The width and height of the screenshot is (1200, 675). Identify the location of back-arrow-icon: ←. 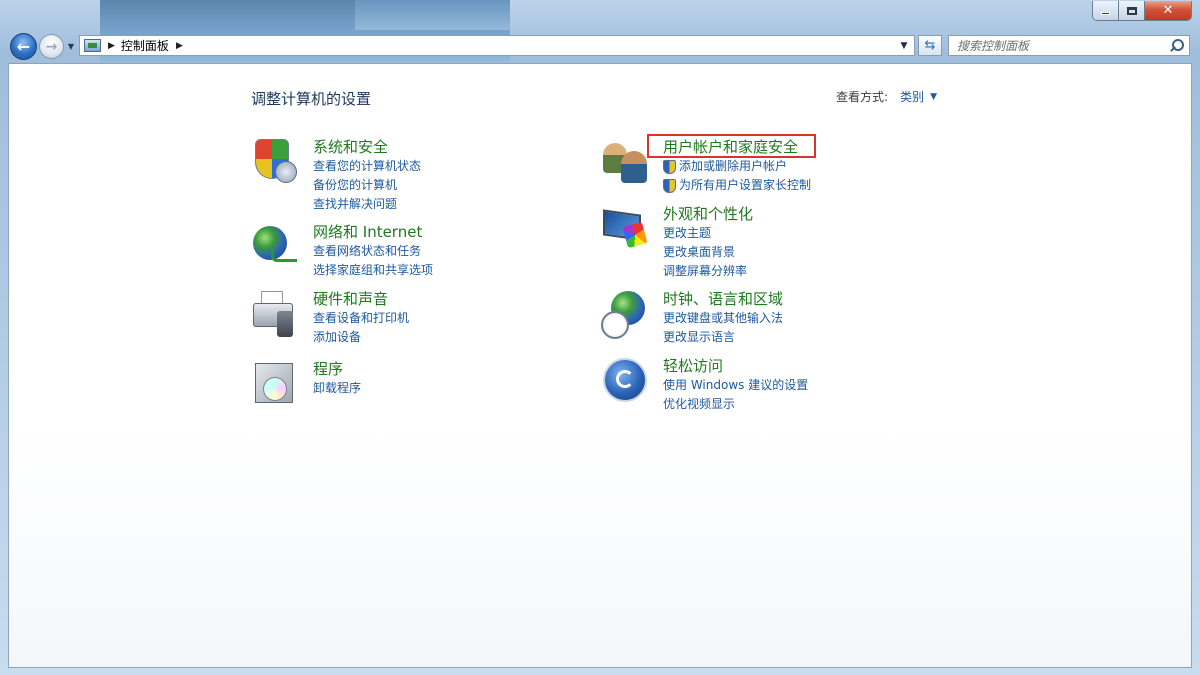
(23, 46).